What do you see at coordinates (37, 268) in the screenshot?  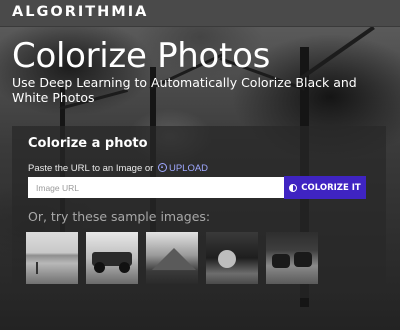 I see `person-silhouette` at bounding box center [37, 268].